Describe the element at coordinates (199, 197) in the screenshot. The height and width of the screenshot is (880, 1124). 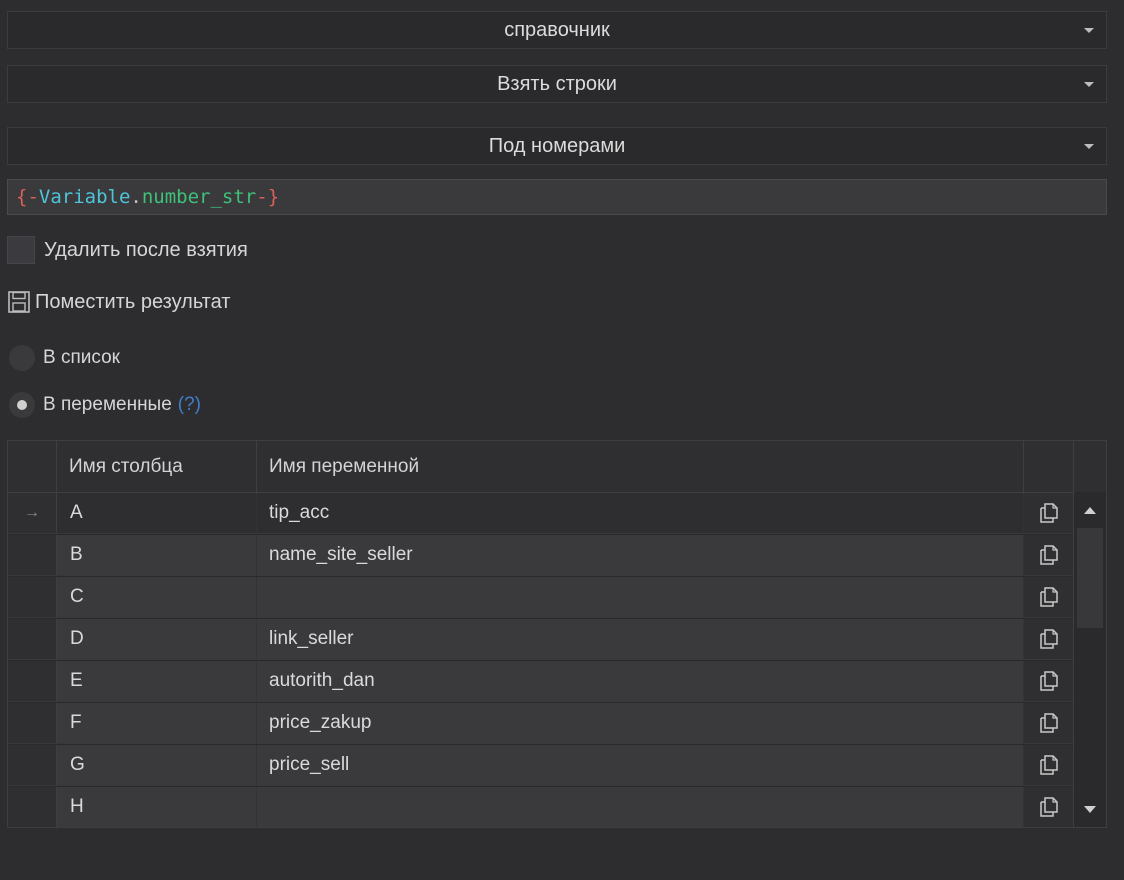
I see `variable-name: number_str` at that location.